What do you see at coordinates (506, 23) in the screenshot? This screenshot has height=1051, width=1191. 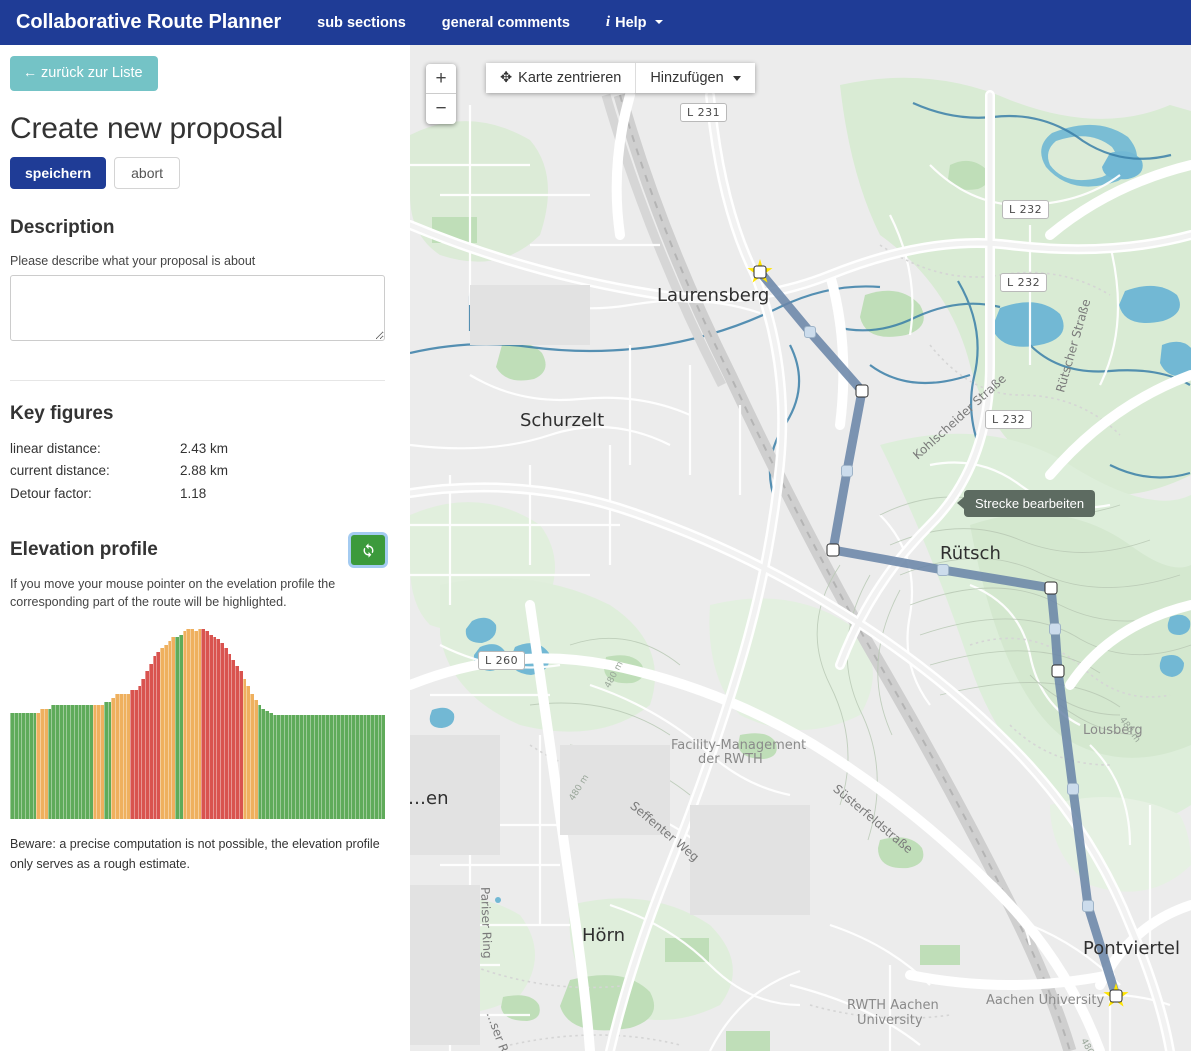 I see `nav-item-general-comments: general comments` at bounding box center [506, 23].